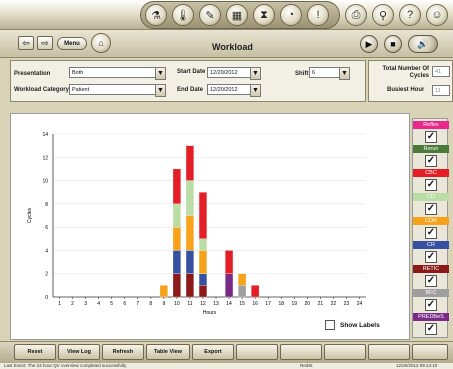  What do you see at coordinates (264, 15) in the screenshot?
I see `hourglass-icon: ⧗` at bounding box center [264, 15].